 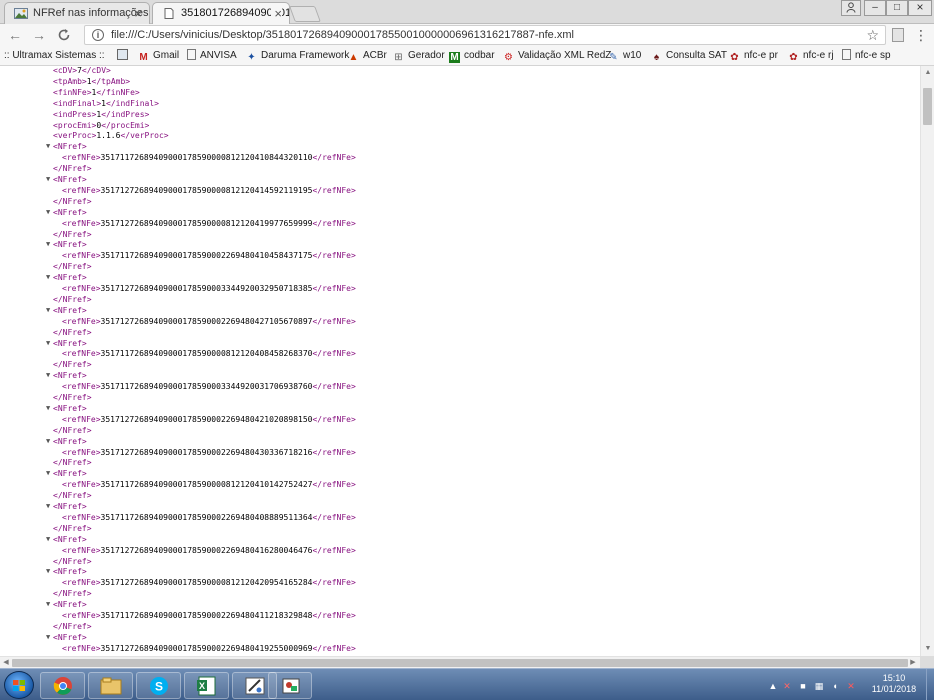 I want to click on shield-icon: ■, so click(x=803, y=686).